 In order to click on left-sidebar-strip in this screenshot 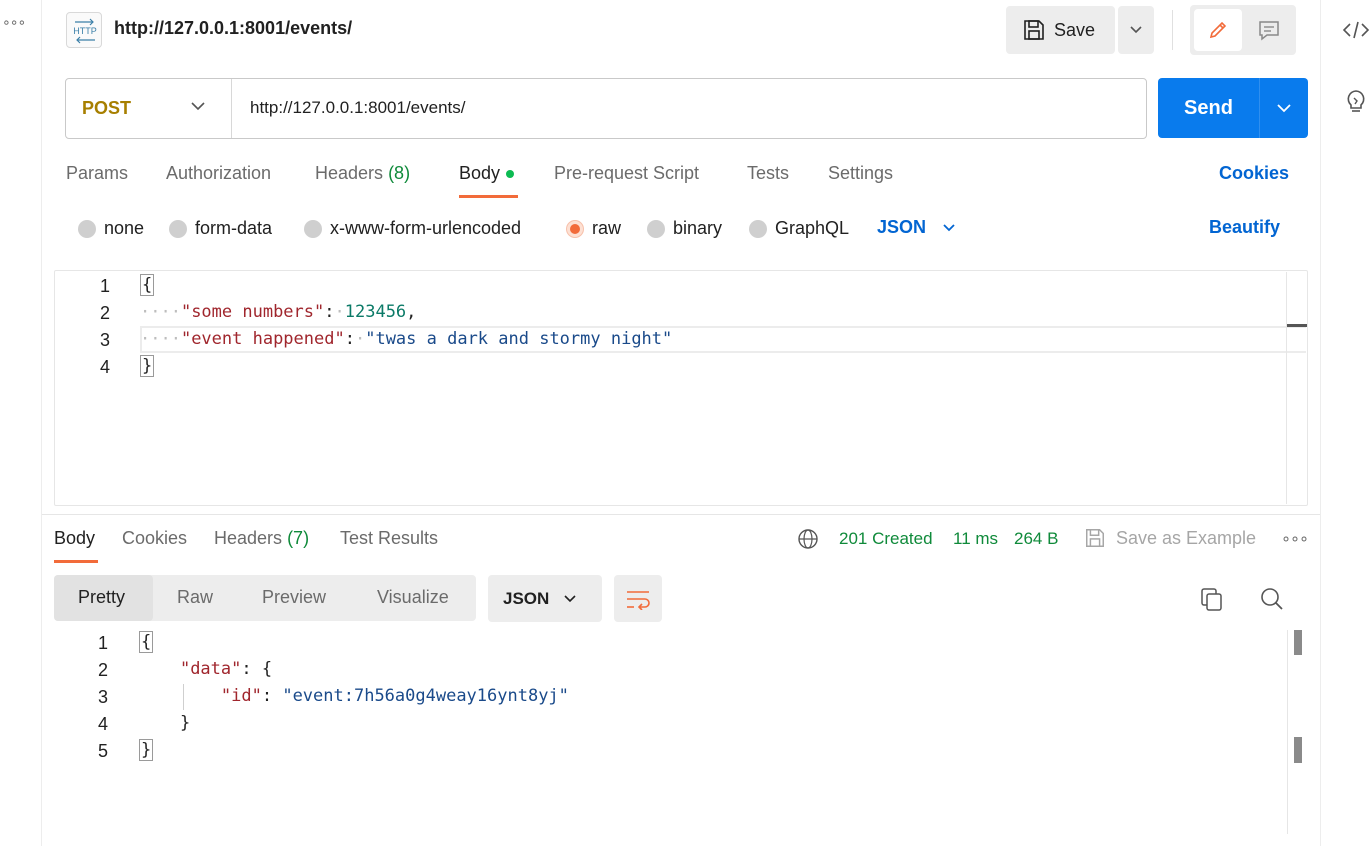, I will do `click(21, 423)`.